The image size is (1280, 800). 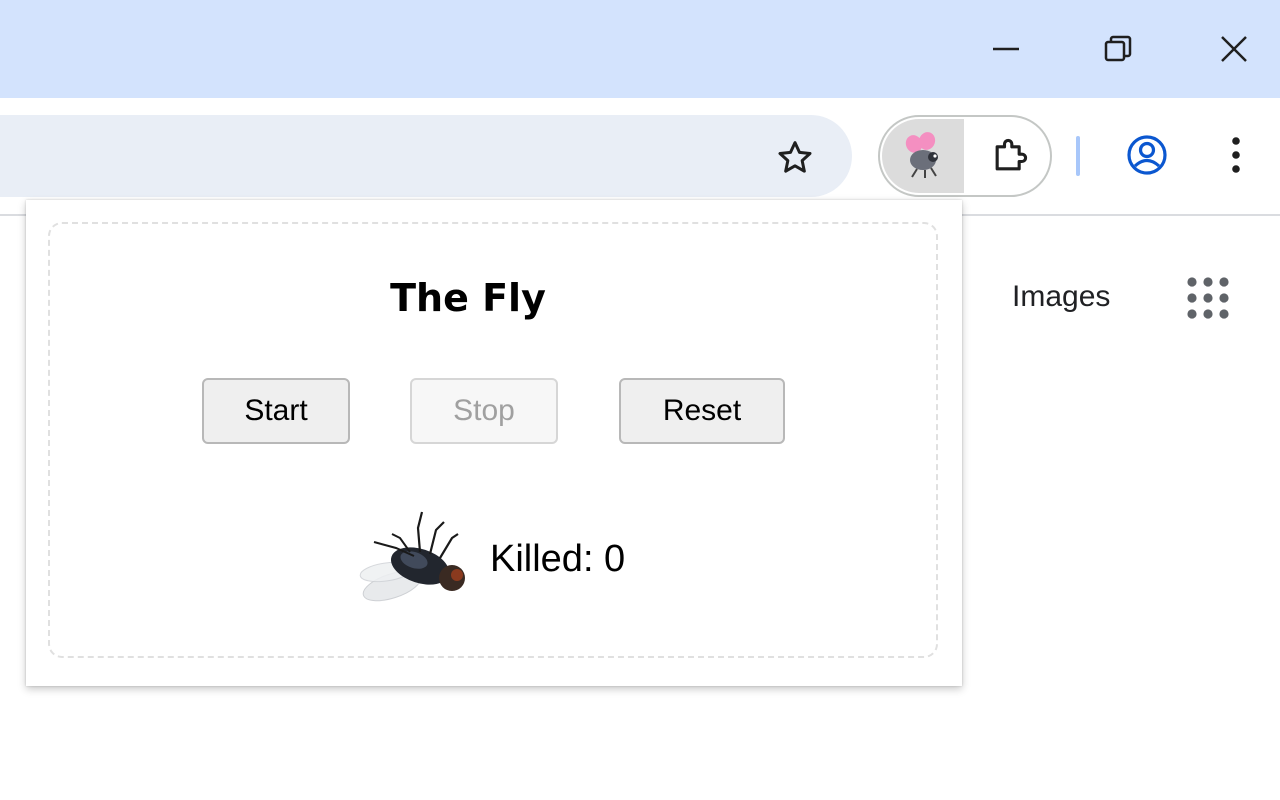 I want to click on three-dots-vertical-icon, so click(x=1236, y=155).